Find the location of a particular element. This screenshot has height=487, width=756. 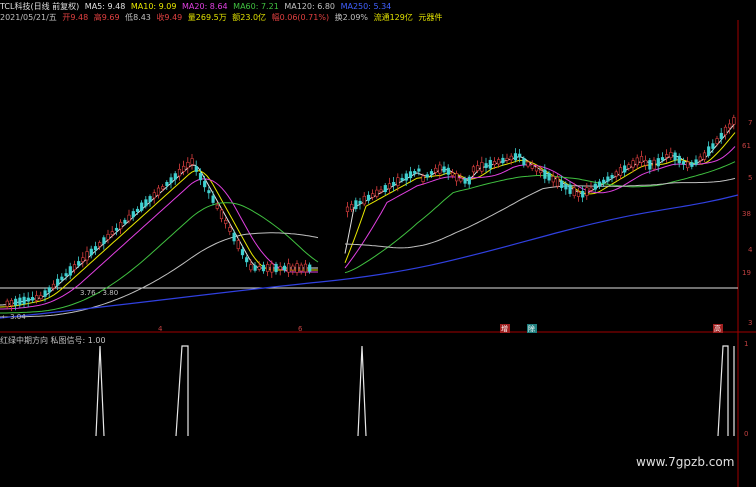

indicator-axis-label: 0 is located at coordinates (746, 434).